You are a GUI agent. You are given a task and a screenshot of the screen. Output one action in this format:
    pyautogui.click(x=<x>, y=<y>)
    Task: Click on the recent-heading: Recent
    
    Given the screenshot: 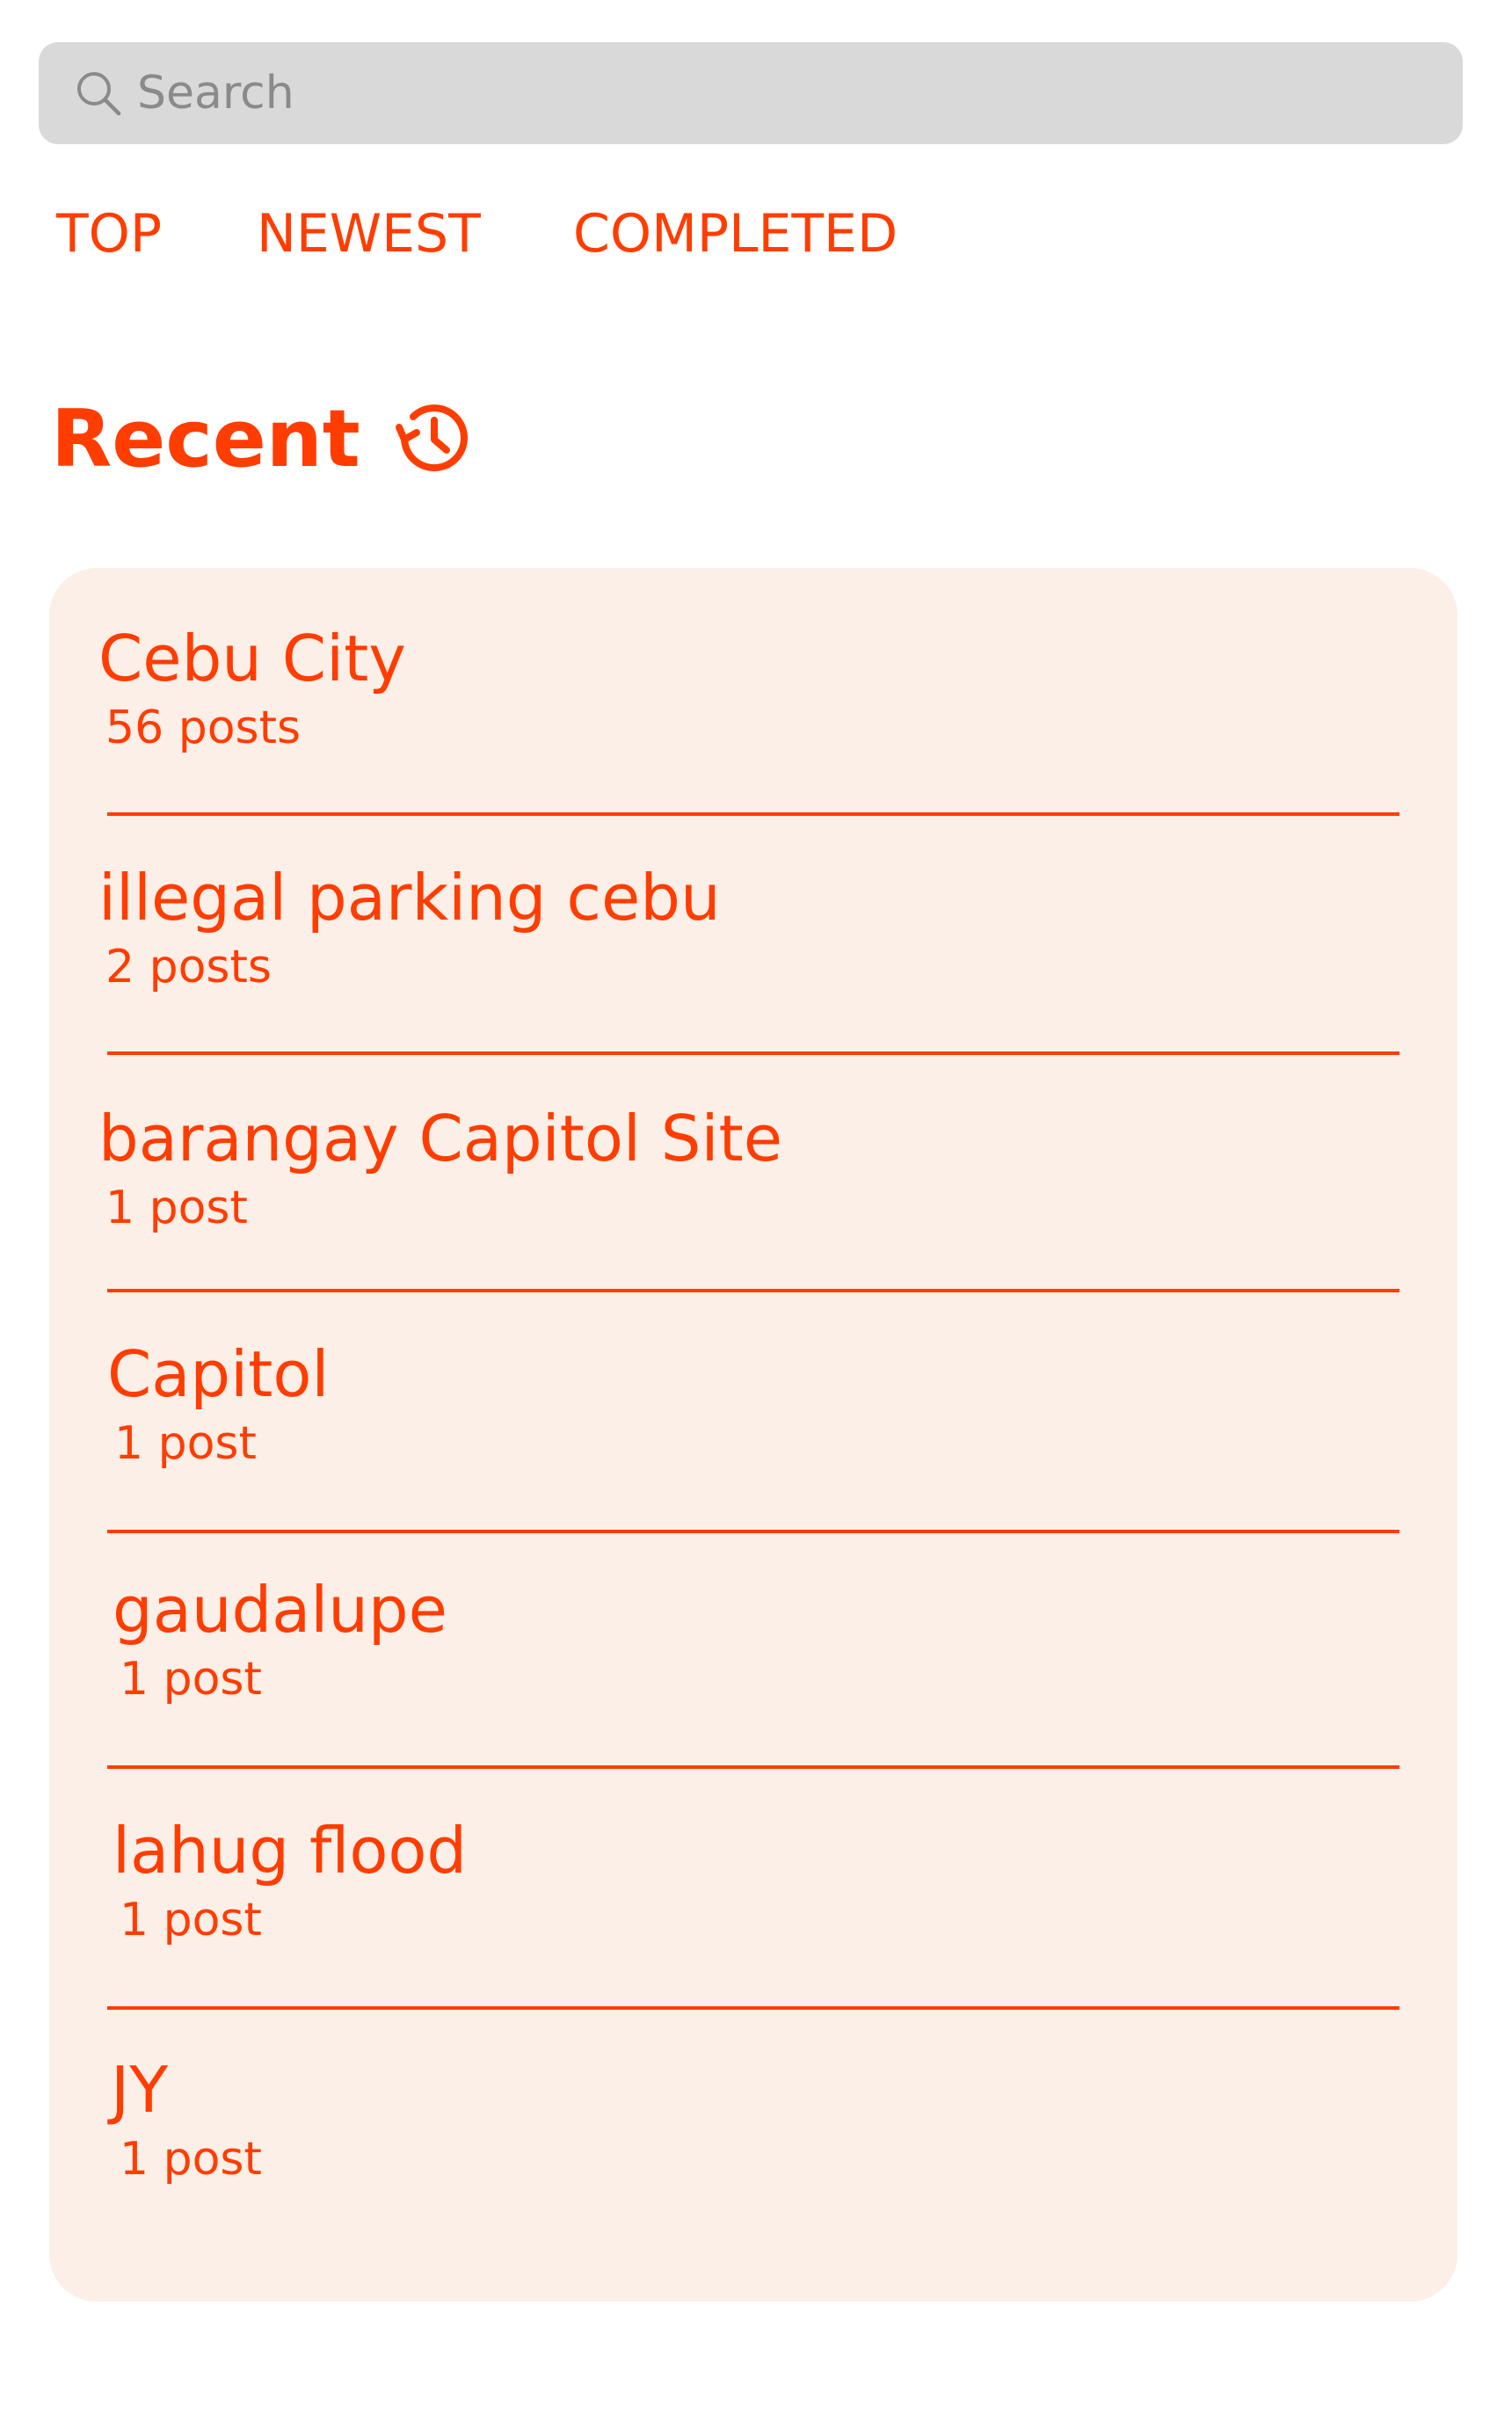 What is the action you would take?
    pyautogui.click(x=263, y=439)
    